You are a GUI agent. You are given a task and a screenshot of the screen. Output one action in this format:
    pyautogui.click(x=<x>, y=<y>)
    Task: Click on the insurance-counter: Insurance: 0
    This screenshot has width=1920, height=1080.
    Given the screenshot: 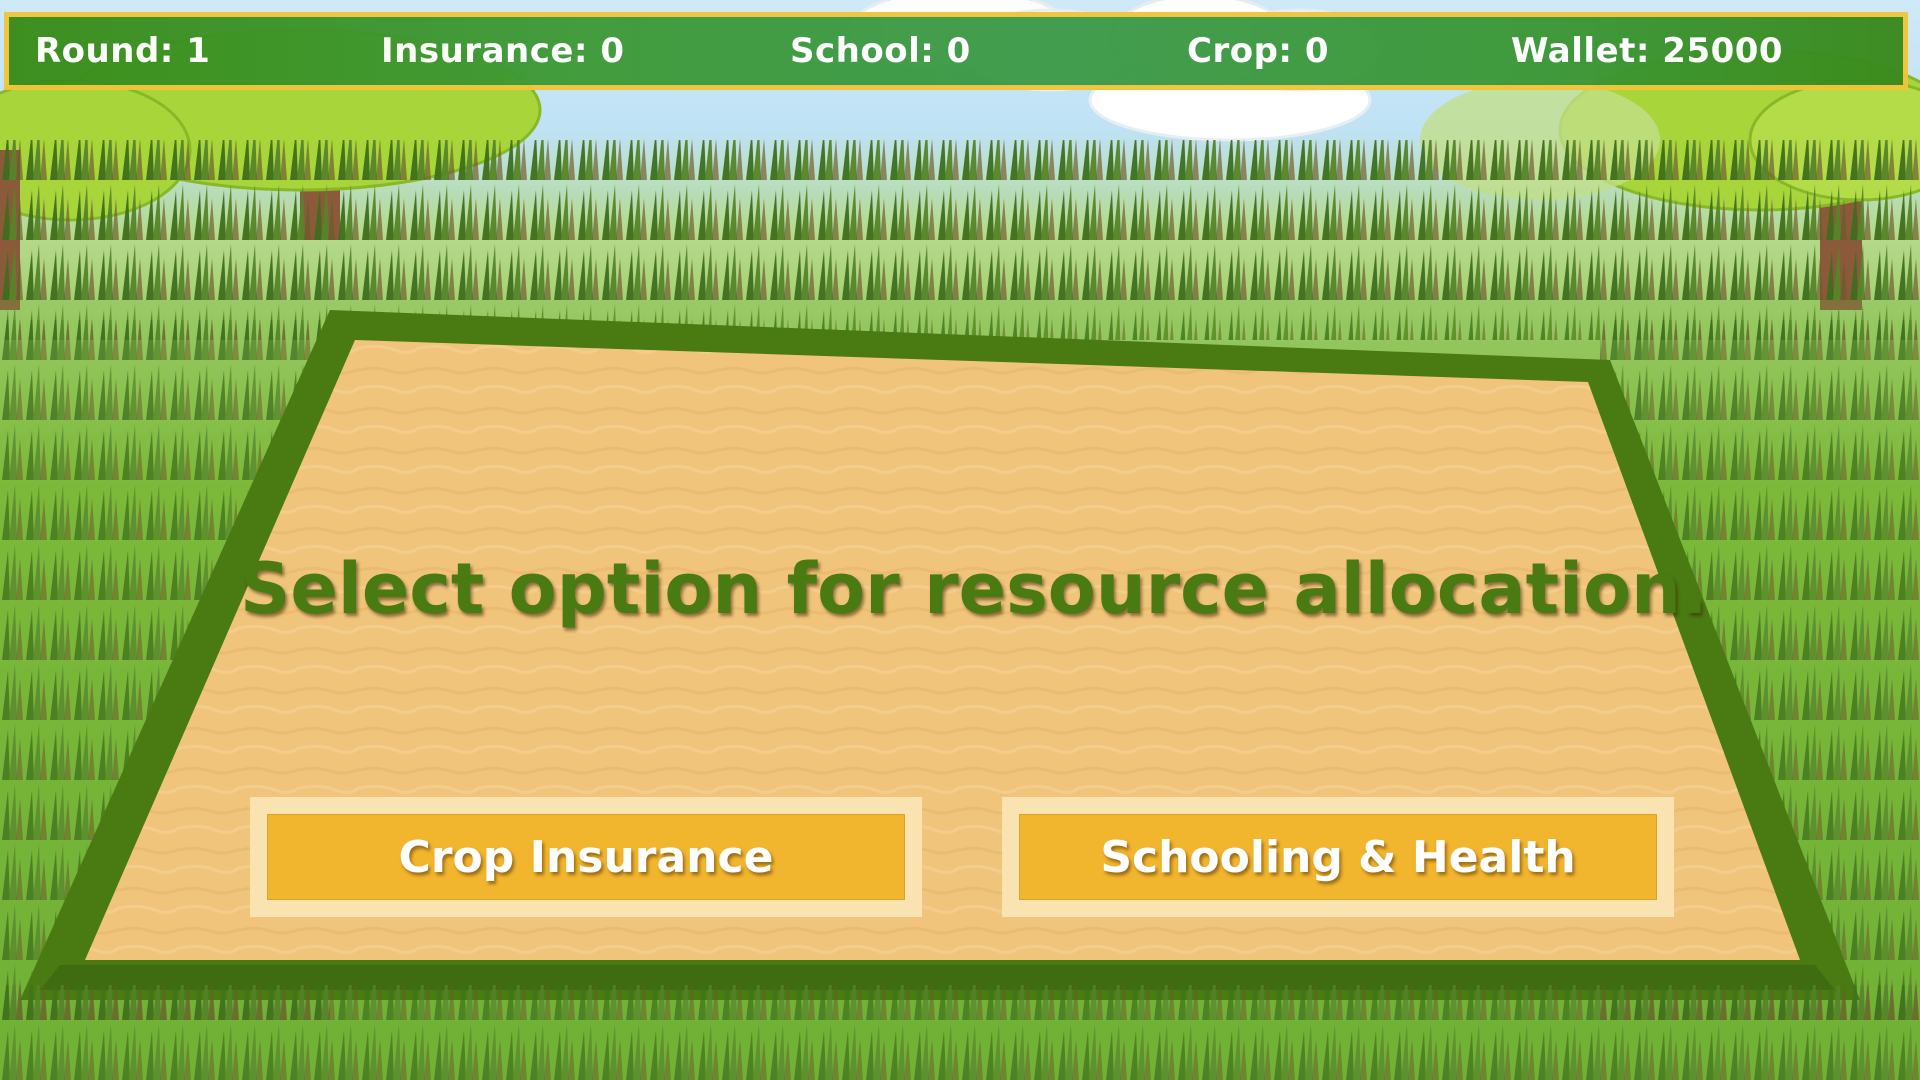 What is the action you would take?
    pyautogui.click(x=503, y=51)
    